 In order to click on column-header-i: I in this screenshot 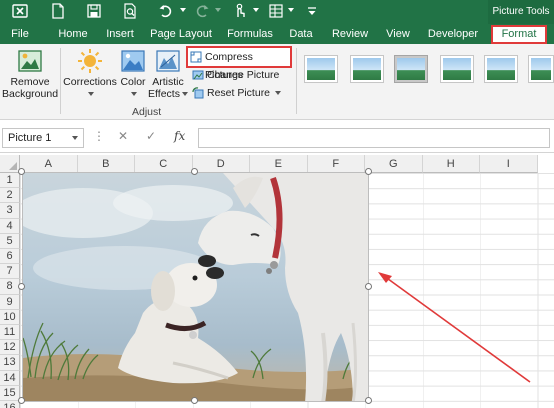, I will do `click(509, 164)`.